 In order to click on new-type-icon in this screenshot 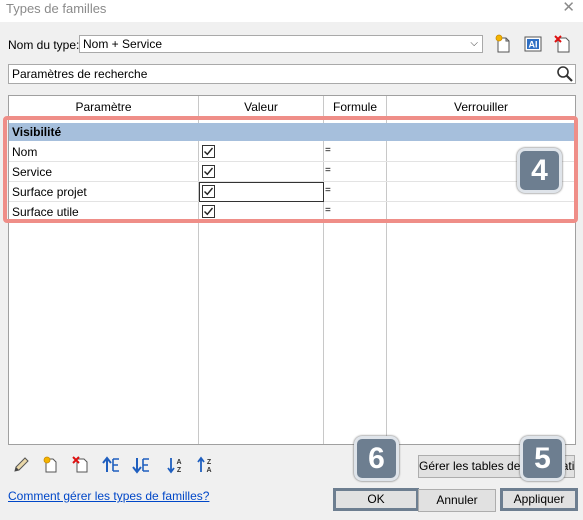, I will do `click(504, 44)`.